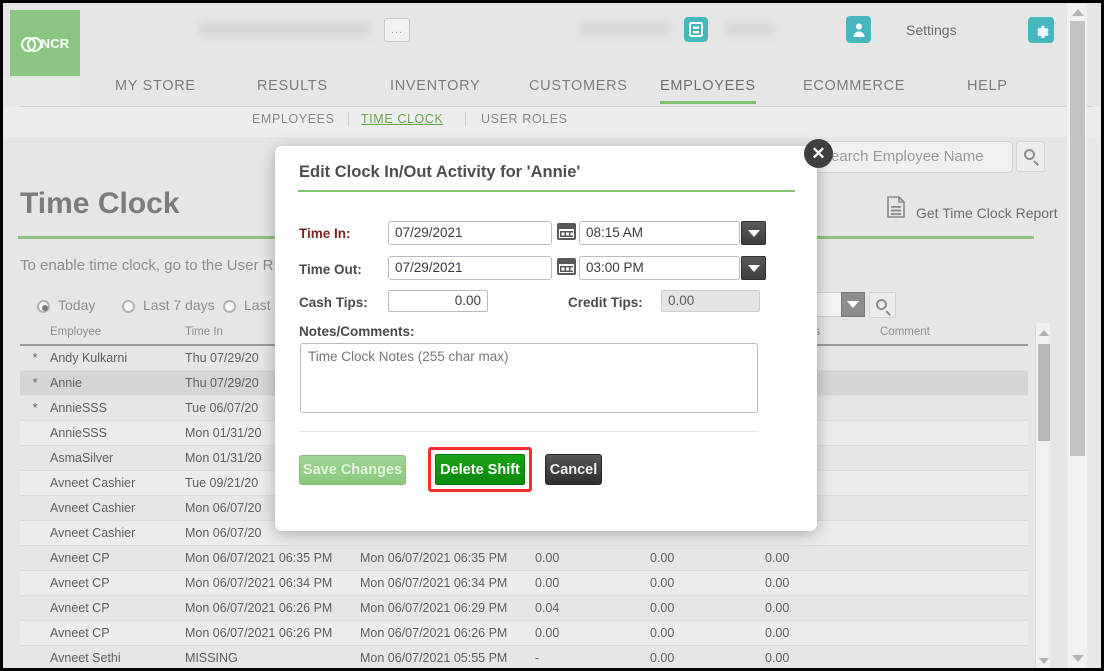  Describe the element at coordinates (55, 43) in the screenshot. I see `ncr-logo-text: NCR` at that location.